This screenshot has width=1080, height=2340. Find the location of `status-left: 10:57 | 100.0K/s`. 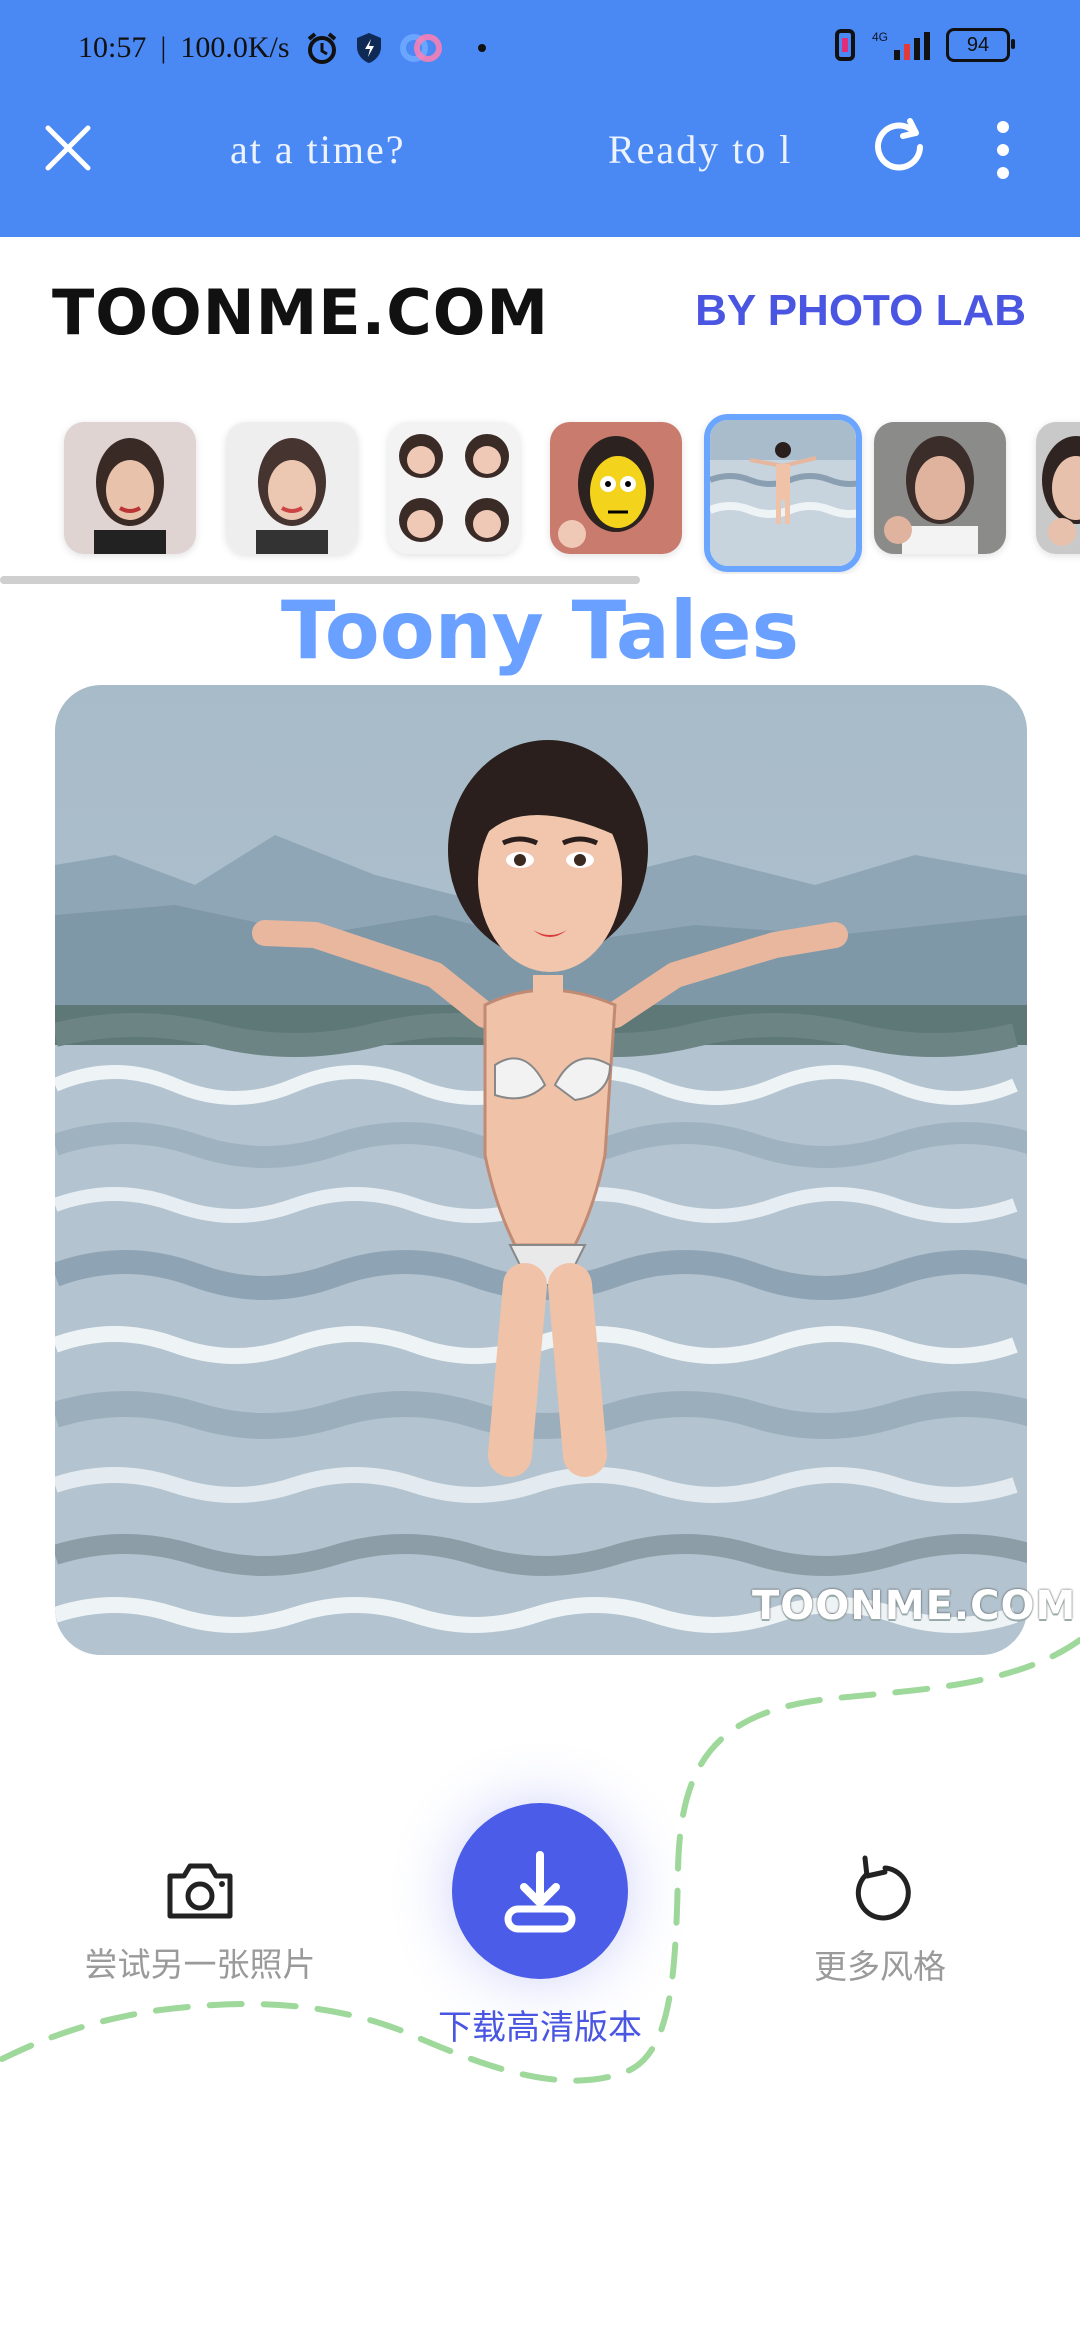

status-left: 10:57 | 100.0K/s is located at coordinates (282, 48).